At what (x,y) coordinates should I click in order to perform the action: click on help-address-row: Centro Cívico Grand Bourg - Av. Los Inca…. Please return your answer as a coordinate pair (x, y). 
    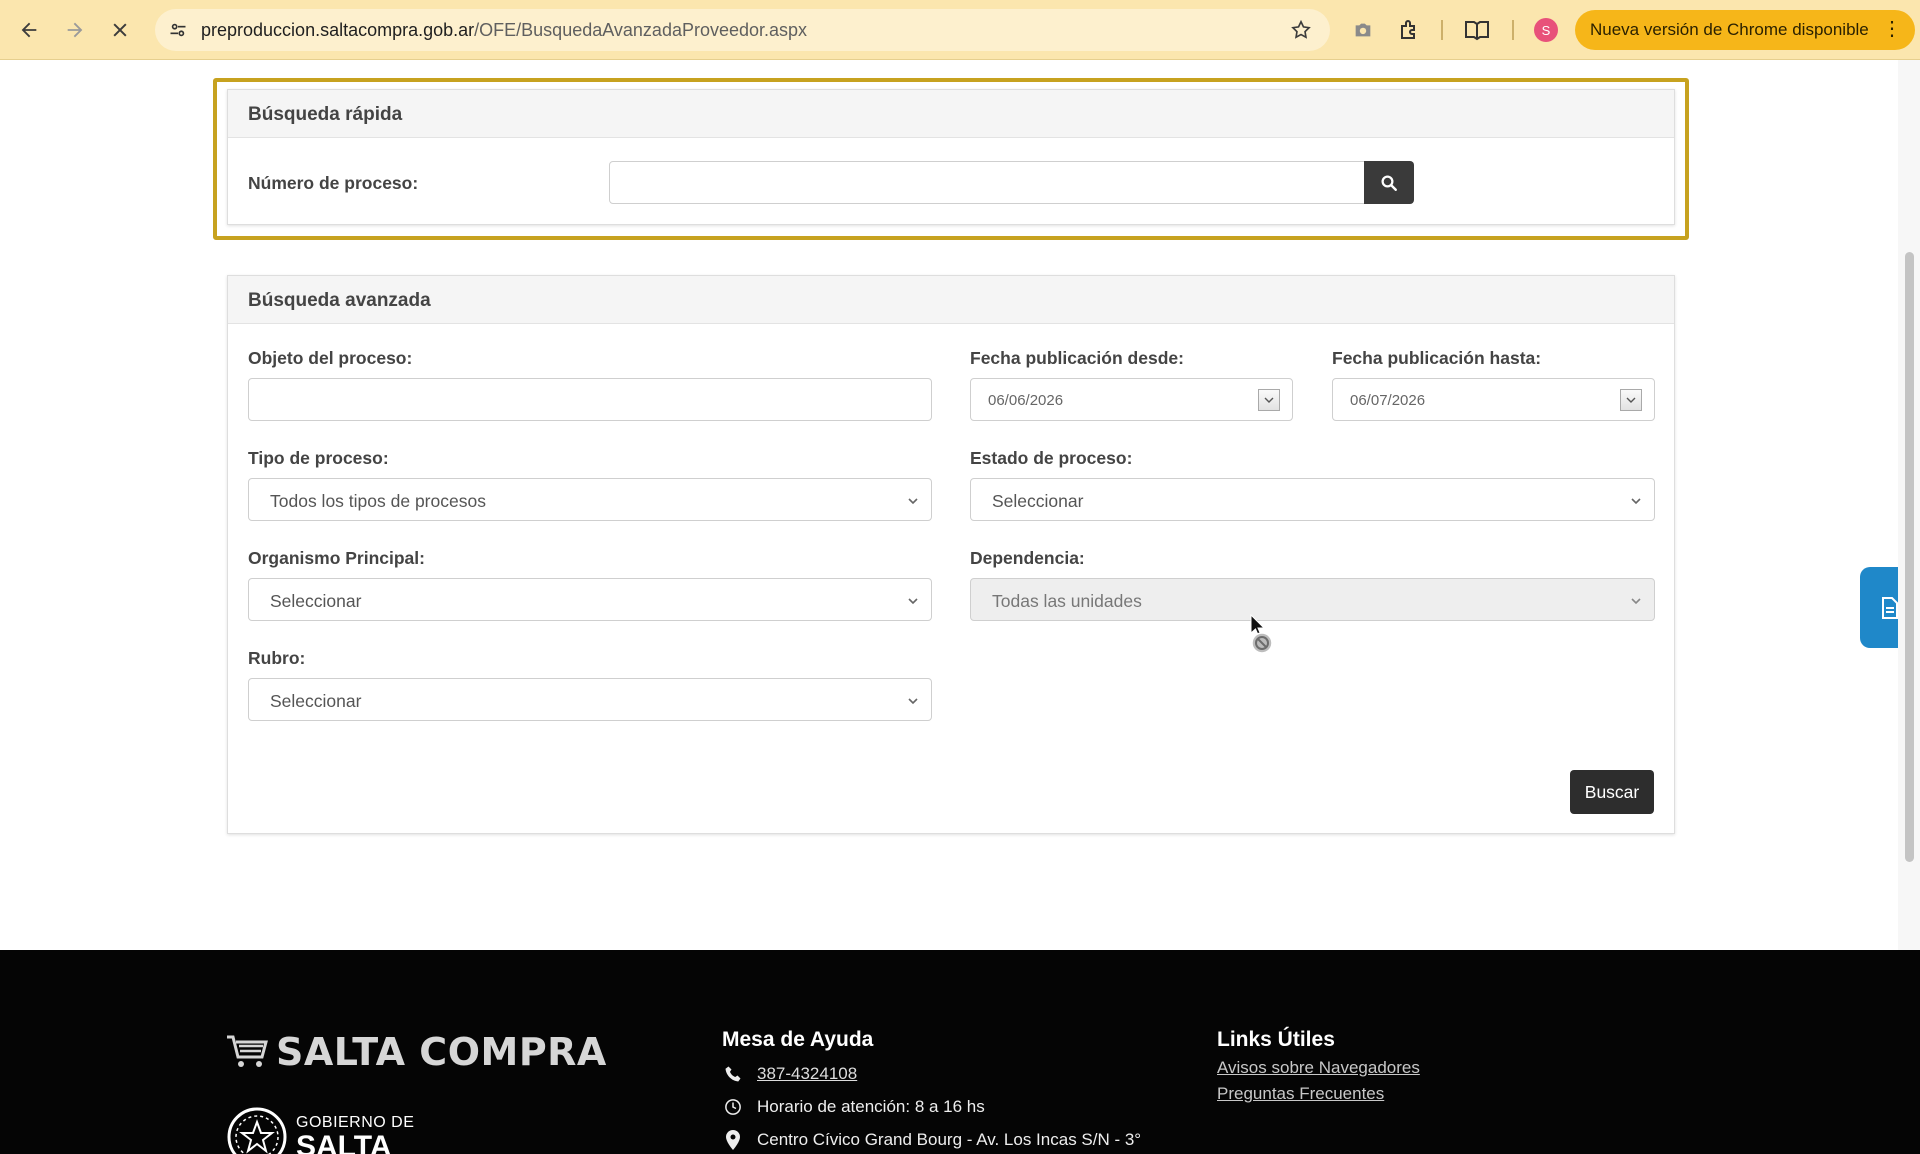
    Looking at the image, I should click on (931, 1140).